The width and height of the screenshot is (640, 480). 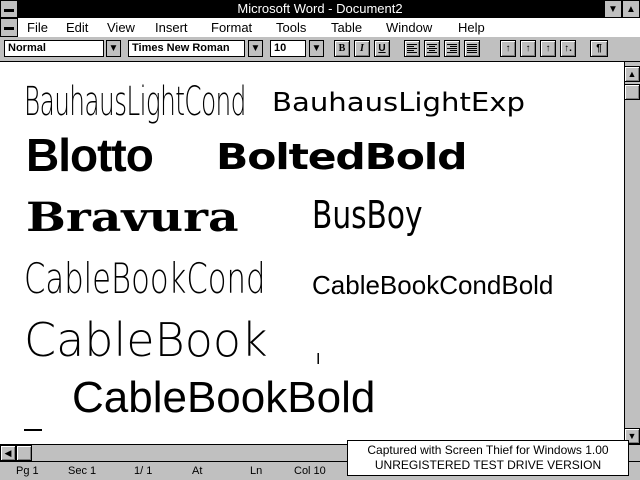 What do you see at coordinates (342, 157) in the screenshot?
I see `sample-bolted-bold: BoltedBold` at bounding box center [342, 157].